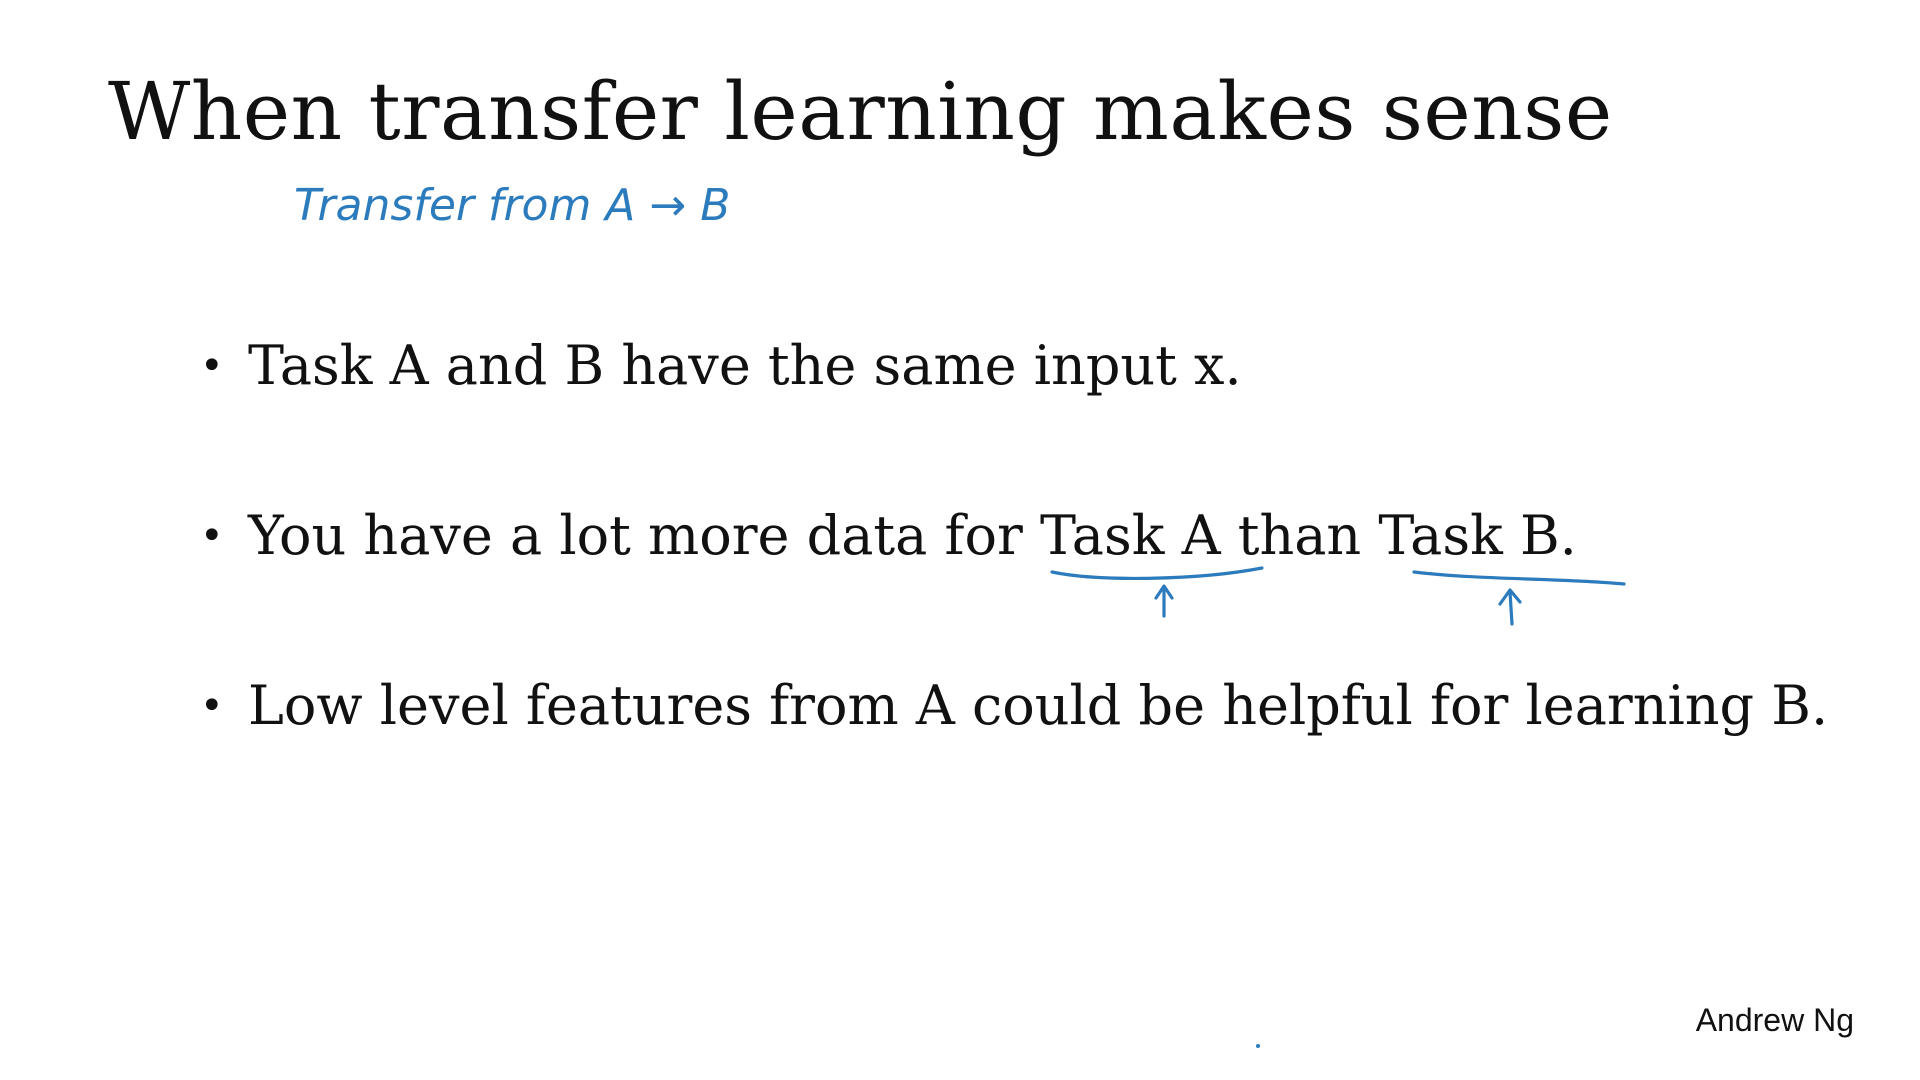 Image resolution: width=1920 pixels, height=1080 pixels. What do you see at coordinates (1164, 601) in the screenshot?
I see `arrow-up-task-a-icon` at bounding box center [1164, 601].